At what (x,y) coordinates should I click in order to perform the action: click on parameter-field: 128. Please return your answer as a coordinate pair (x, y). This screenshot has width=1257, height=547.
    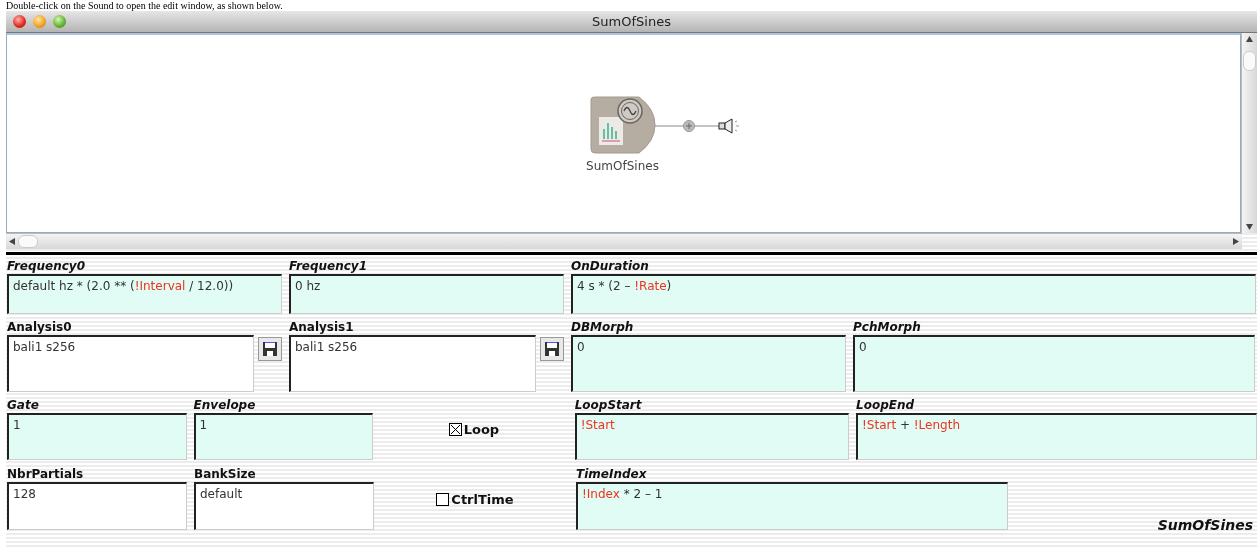
    Looking at the image, I should click on (97, 506).